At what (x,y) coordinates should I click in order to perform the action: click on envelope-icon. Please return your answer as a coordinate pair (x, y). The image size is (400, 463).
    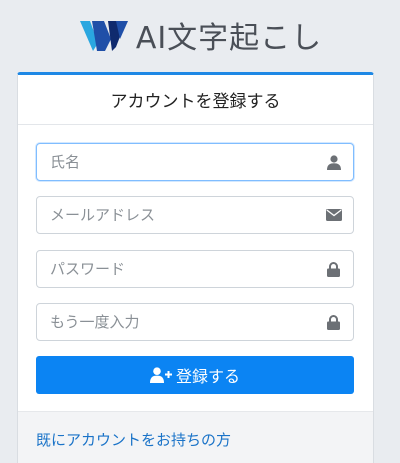
    Looking at the image, I should click on (333, 215).